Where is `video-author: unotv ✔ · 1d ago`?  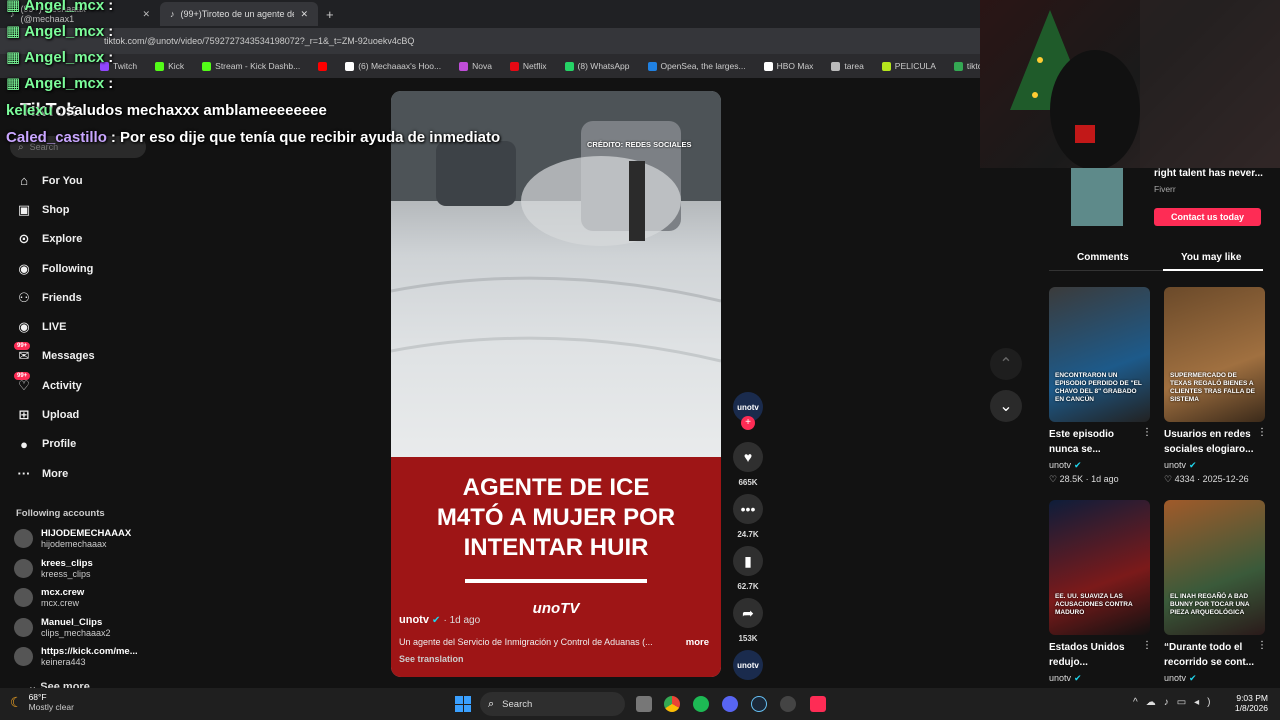 video-author: unotv ✔ · 1d ago is located at coordinates (439, 620).